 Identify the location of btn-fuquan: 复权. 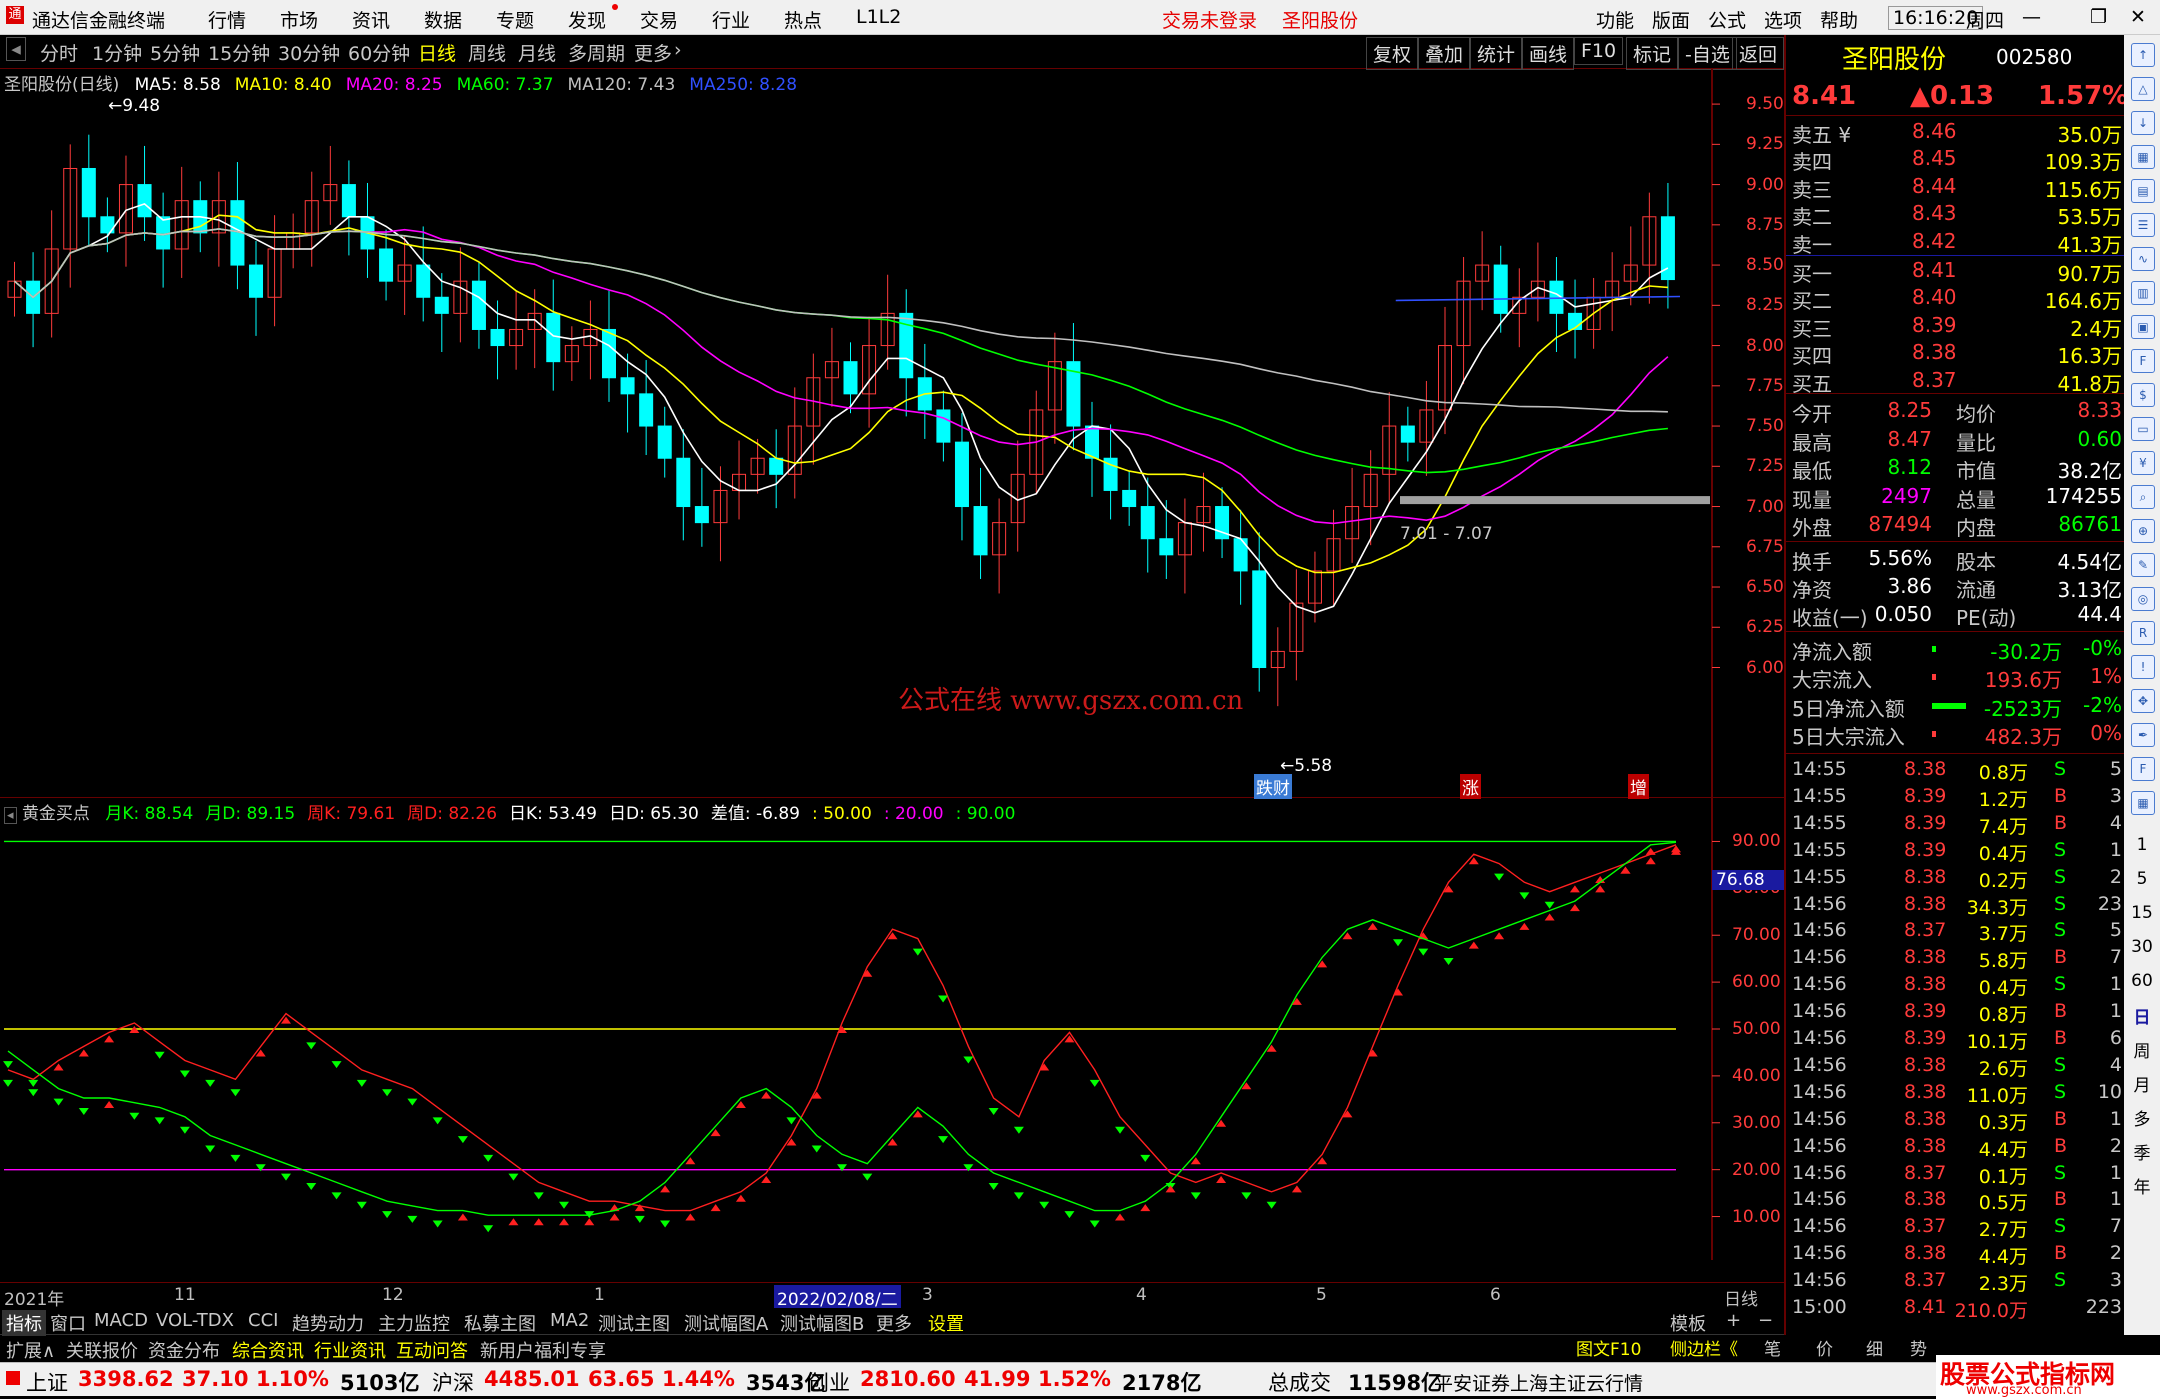
(1392, 53).